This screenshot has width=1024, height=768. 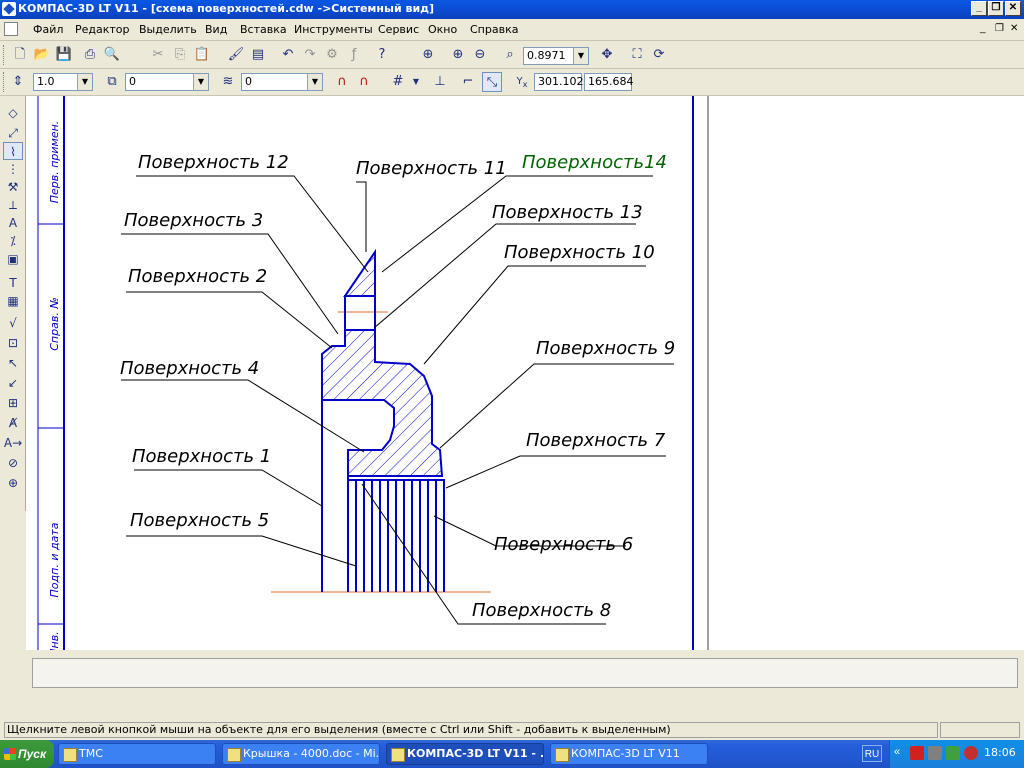 I want to click on ortho-icon: ⌐, so click(x=468, y=82).